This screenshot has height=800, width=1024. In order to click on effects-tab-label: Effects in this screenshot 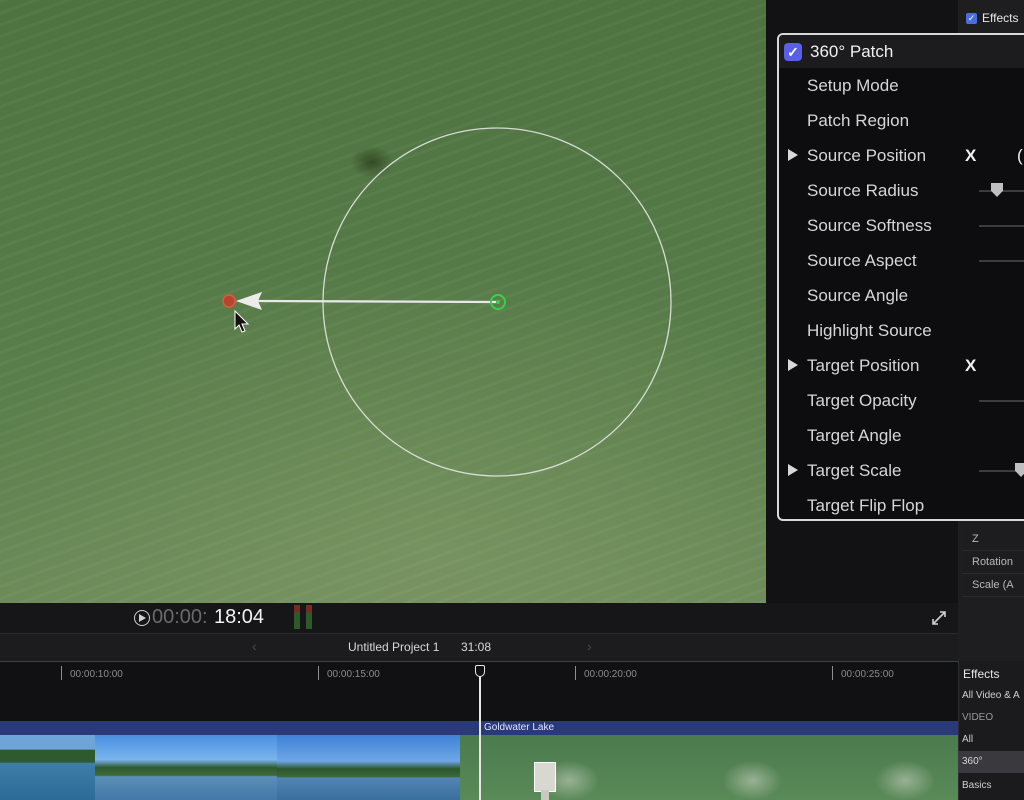, I will do `click(1000, 18)`.